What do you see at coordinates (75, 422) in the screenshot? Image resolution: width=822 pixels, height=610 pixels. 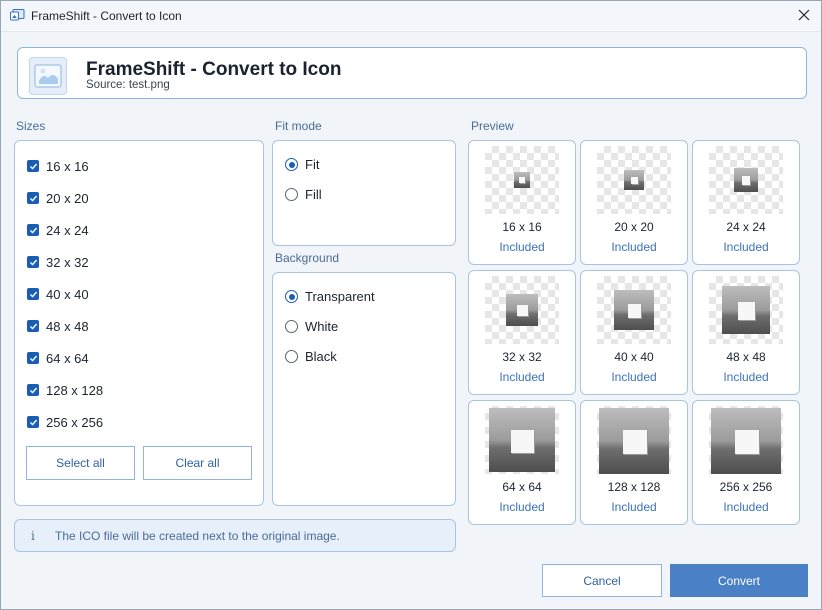 I see `size-label: 256 x 256` at bounding box center [75, 422].